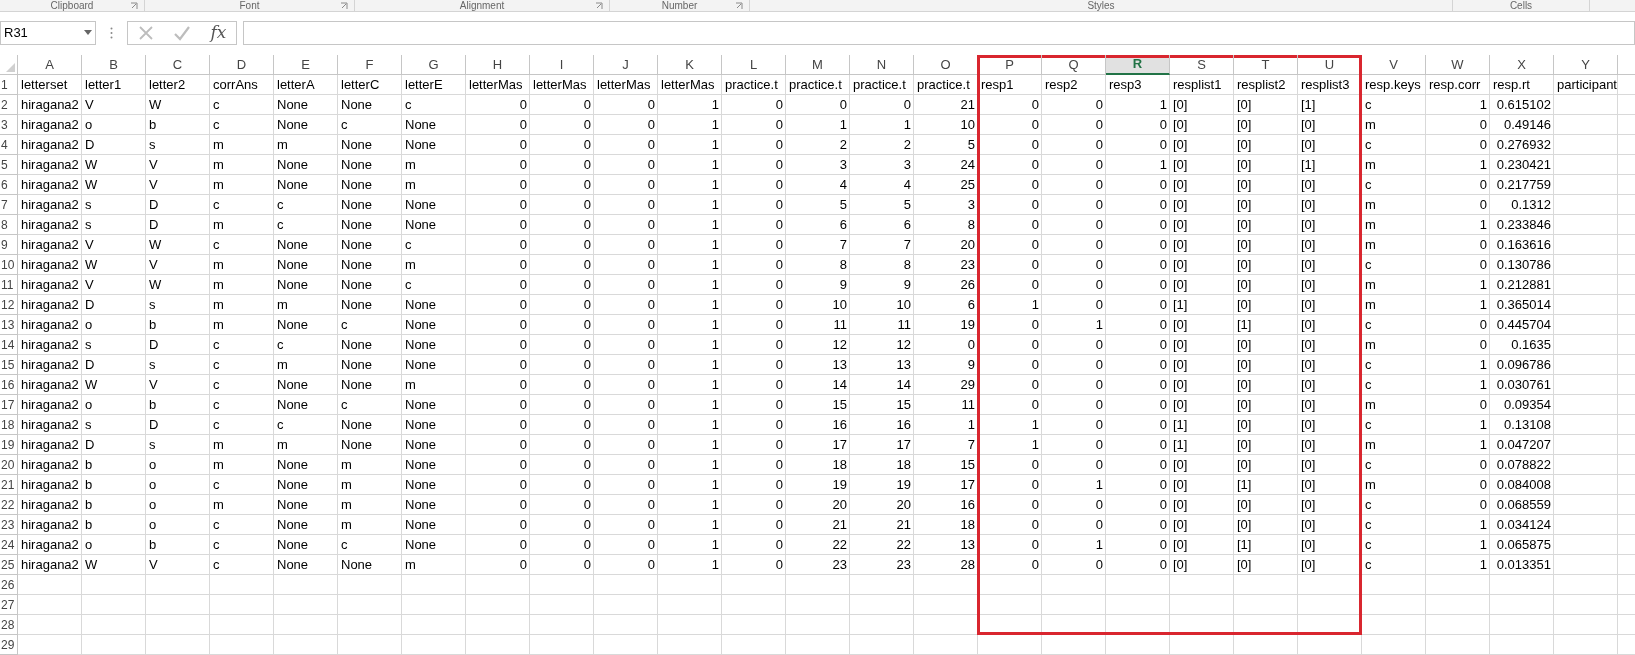 Image resolution: width=1635 pixels, height=655 pixels. What do you see at coordinates (690, 65) in the screenshot?
I see `column-header: K` at bounding box center [690, 65].